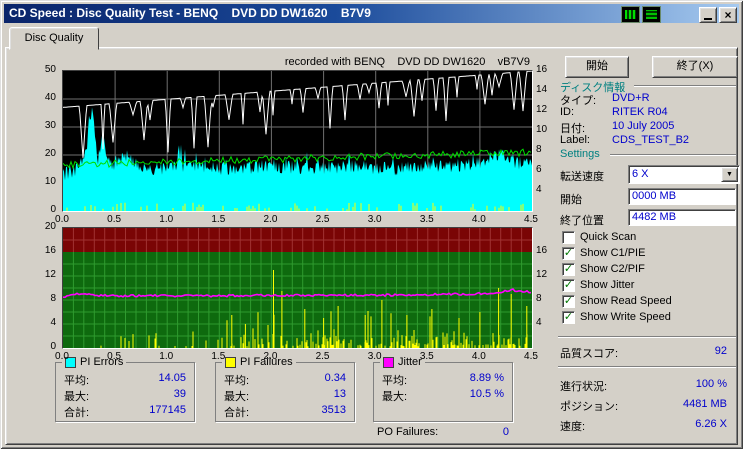 This screenshot has height=449, width=743. I want to click on start-position-field: 0000 MB, so click(682, 196).